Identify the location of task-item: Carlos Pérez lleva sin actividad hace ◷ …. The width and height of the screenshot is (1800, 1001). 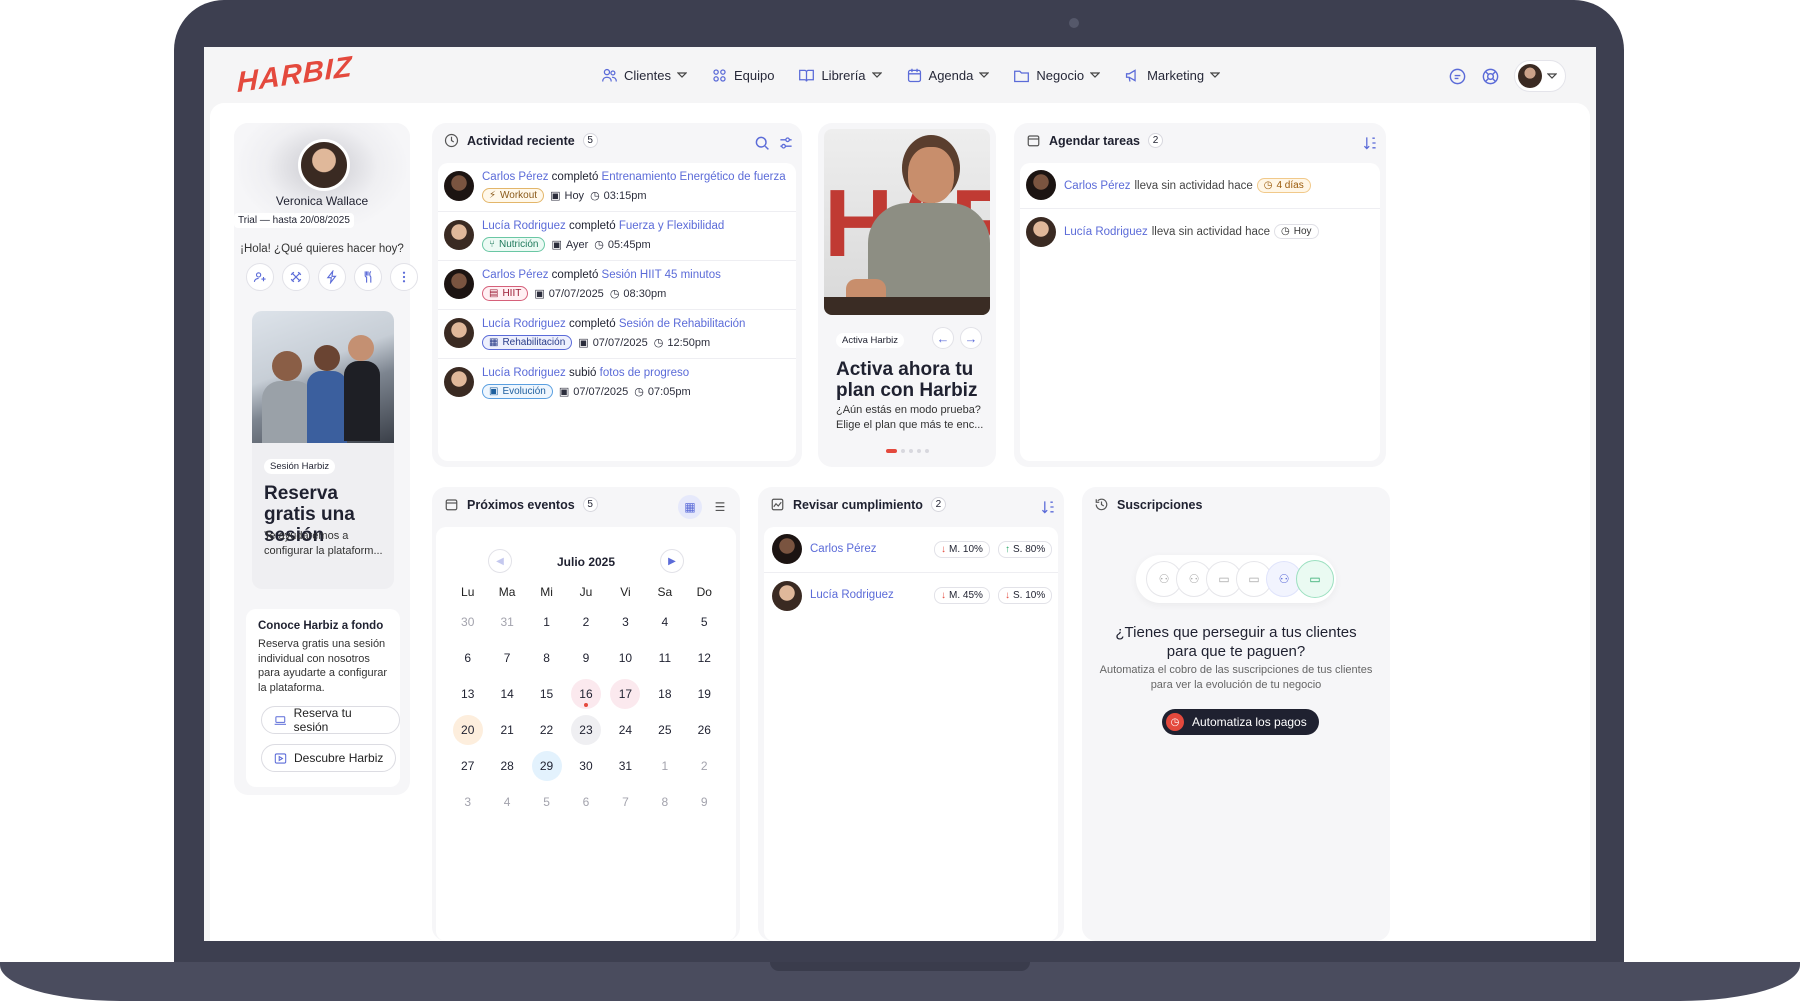
(1200, 186).